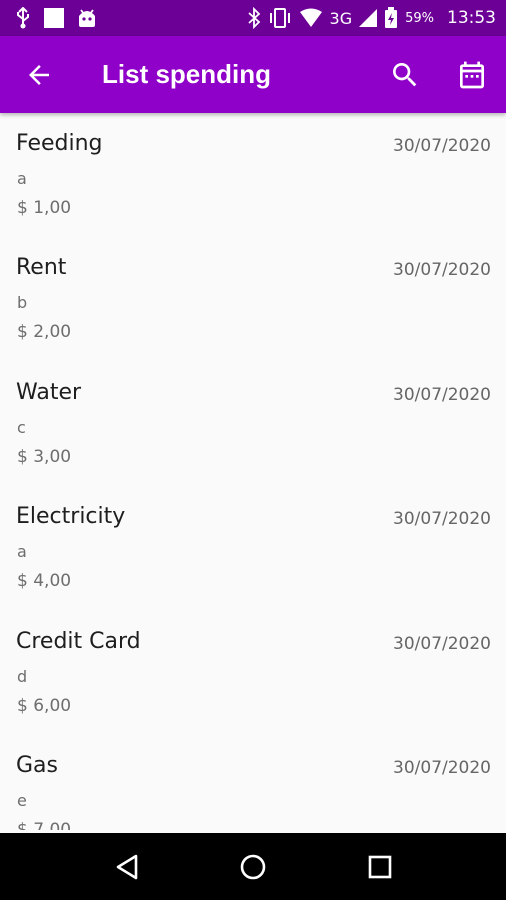 The image size is (506, 900). Describe the element at coordinates (78, 641) in the screenshot. I see `spending-name: Credit Card` at that location.